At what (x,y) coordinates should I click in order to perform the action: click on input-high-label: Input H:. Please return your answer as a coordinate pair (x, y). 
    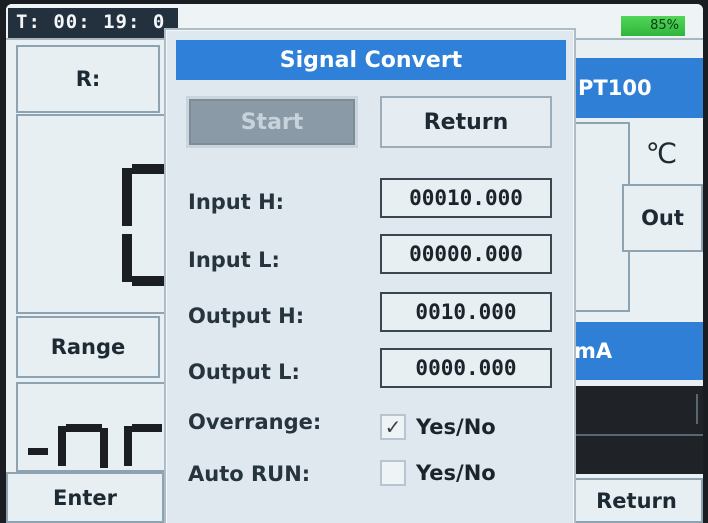
    Looking at the image, I should click on (236, 202).